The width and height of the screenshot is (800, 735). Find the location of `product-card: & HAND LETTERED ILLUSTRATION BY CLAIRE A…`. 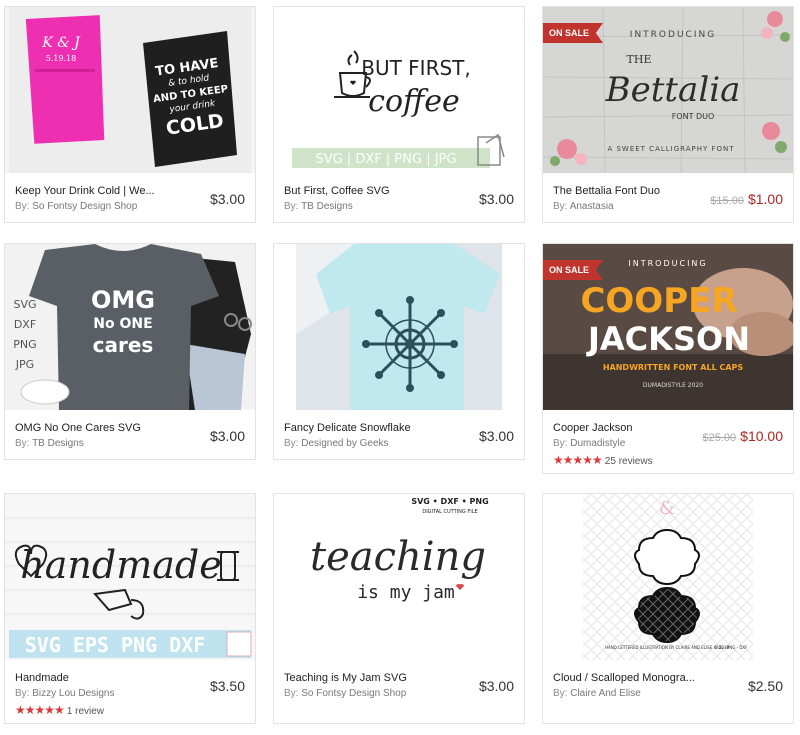

product-card: & HAND LETTERED ILLUSTRATION BY CLAIRE A… is located at coordinates (668, 608).